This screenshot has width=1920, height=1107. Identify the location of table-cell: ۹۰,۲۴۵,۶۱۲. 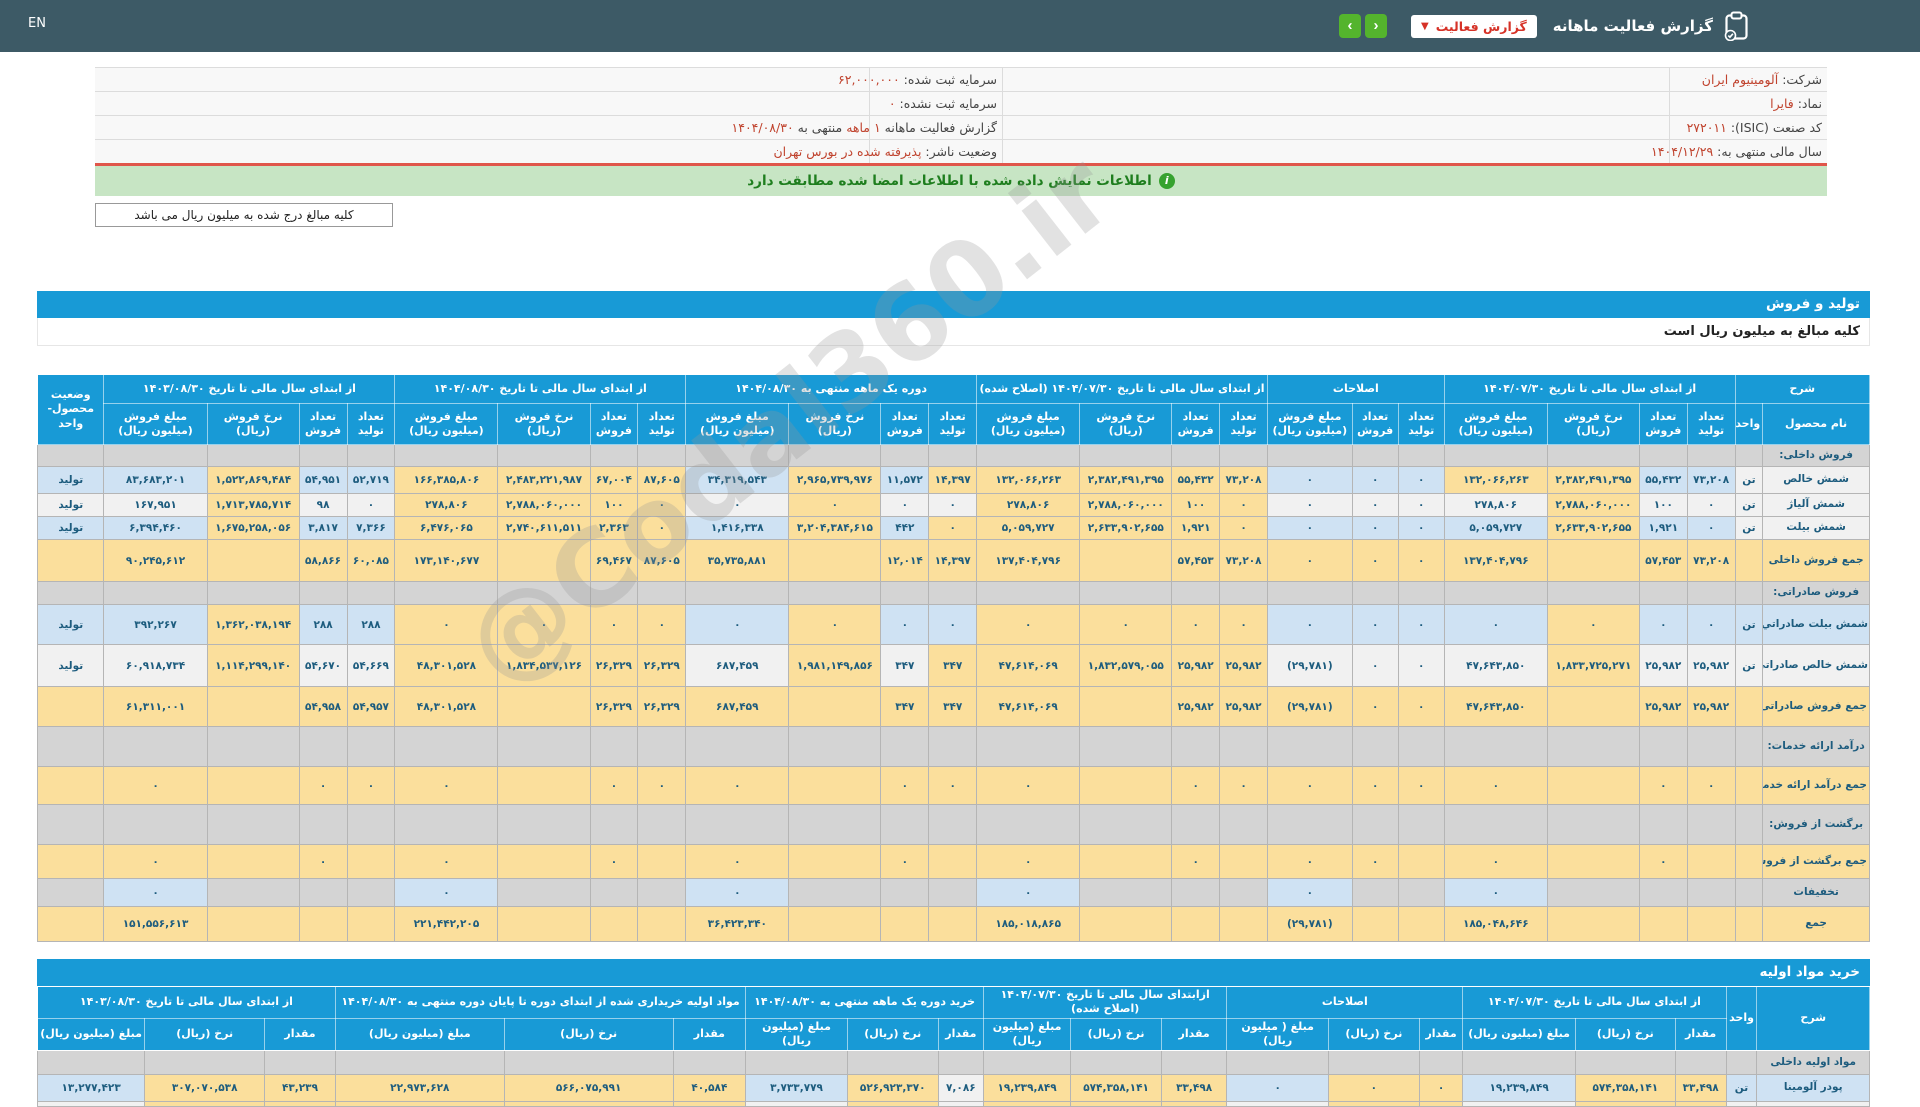
(155, 560).